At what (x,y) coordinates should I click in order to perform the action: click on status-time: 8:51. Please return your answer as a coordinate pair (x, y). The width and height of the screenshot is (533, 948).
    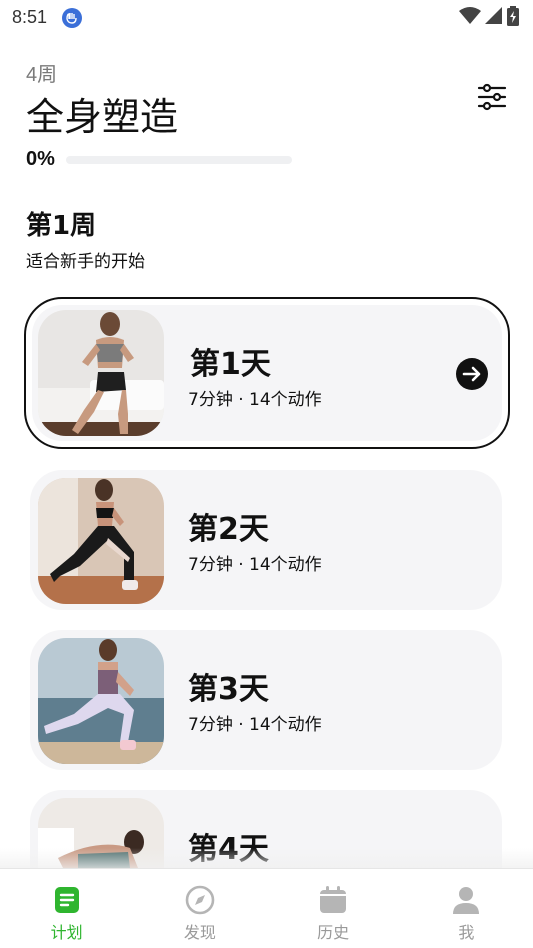
    Looking at the image, I should click on (30, 17).